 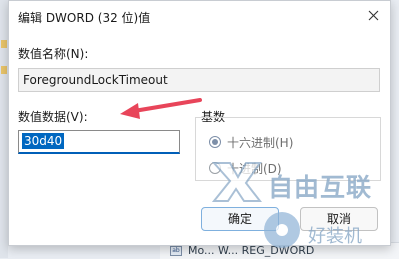 I want to click on watermark-logo-icon, so click(x=237, y=182).